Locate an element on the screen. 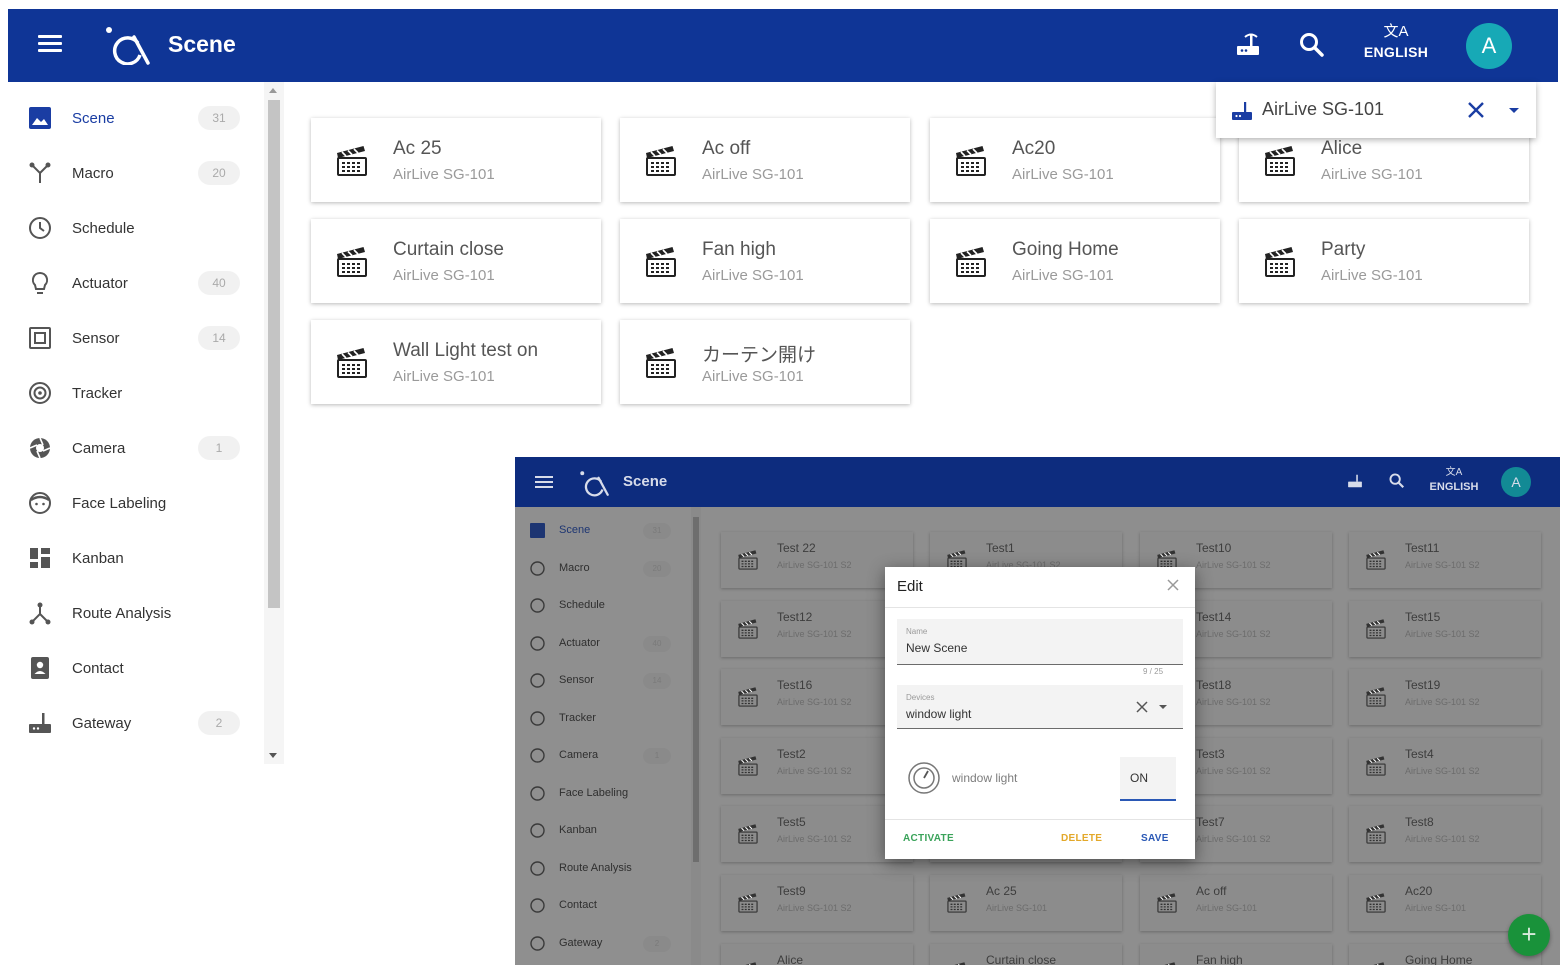  scene-card: AliceAirLive SG-101 is located at coordinates (817, 954).